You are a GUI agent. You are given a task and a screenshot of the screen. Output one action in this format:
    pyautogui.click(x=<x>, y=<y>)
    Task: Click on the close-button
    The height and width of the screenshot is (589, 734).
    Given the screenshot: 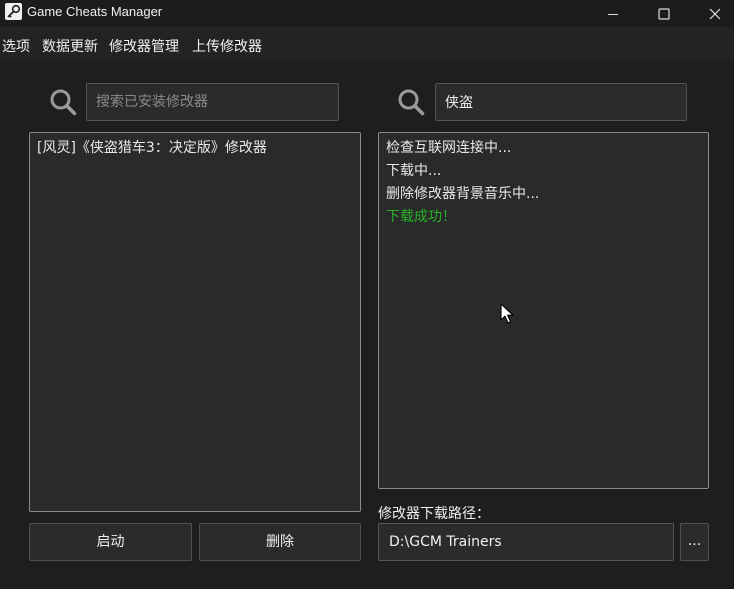 What is the action you would take?
    pyautogui.click(x=713, y=13)
    